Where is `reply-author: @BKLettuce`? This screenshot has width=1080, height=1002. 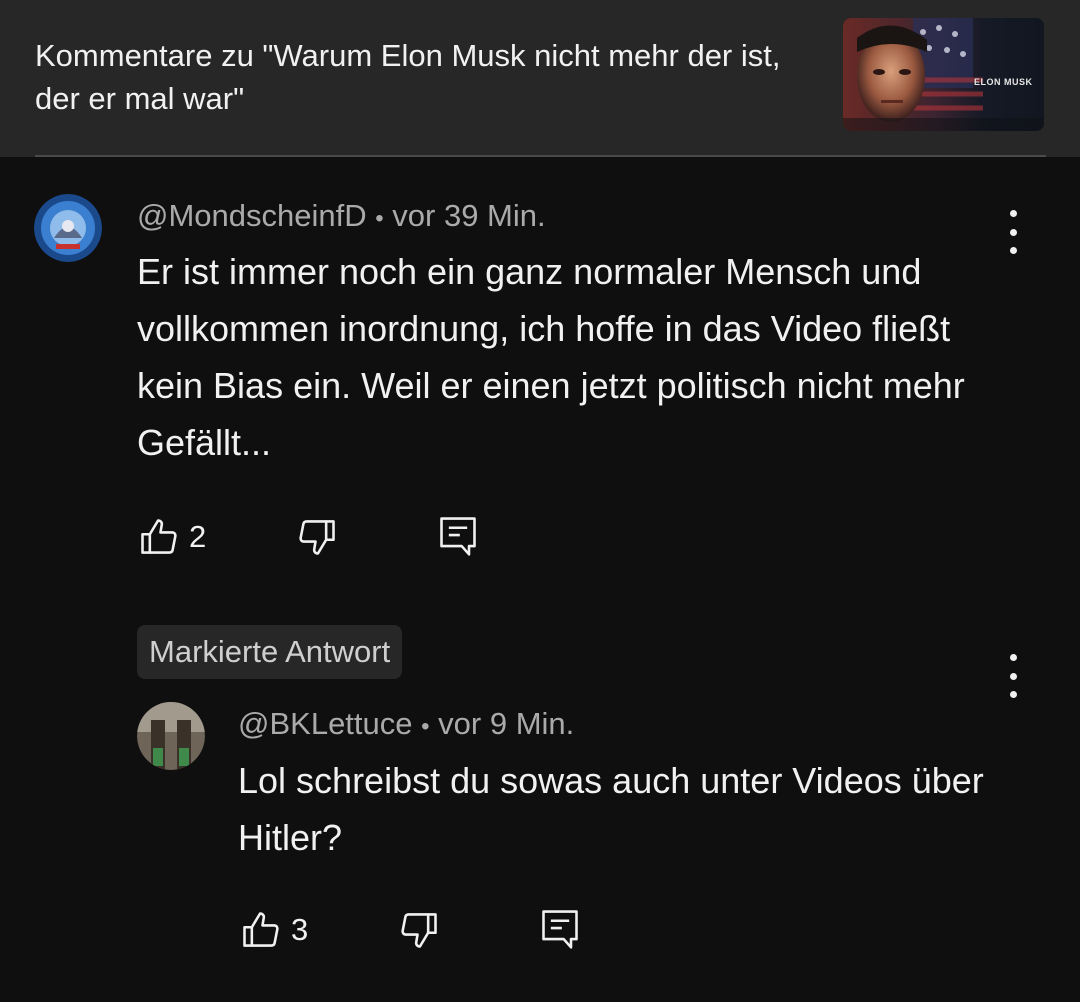 reply-author: @BKLettuce is located at coordinates (325, 723).